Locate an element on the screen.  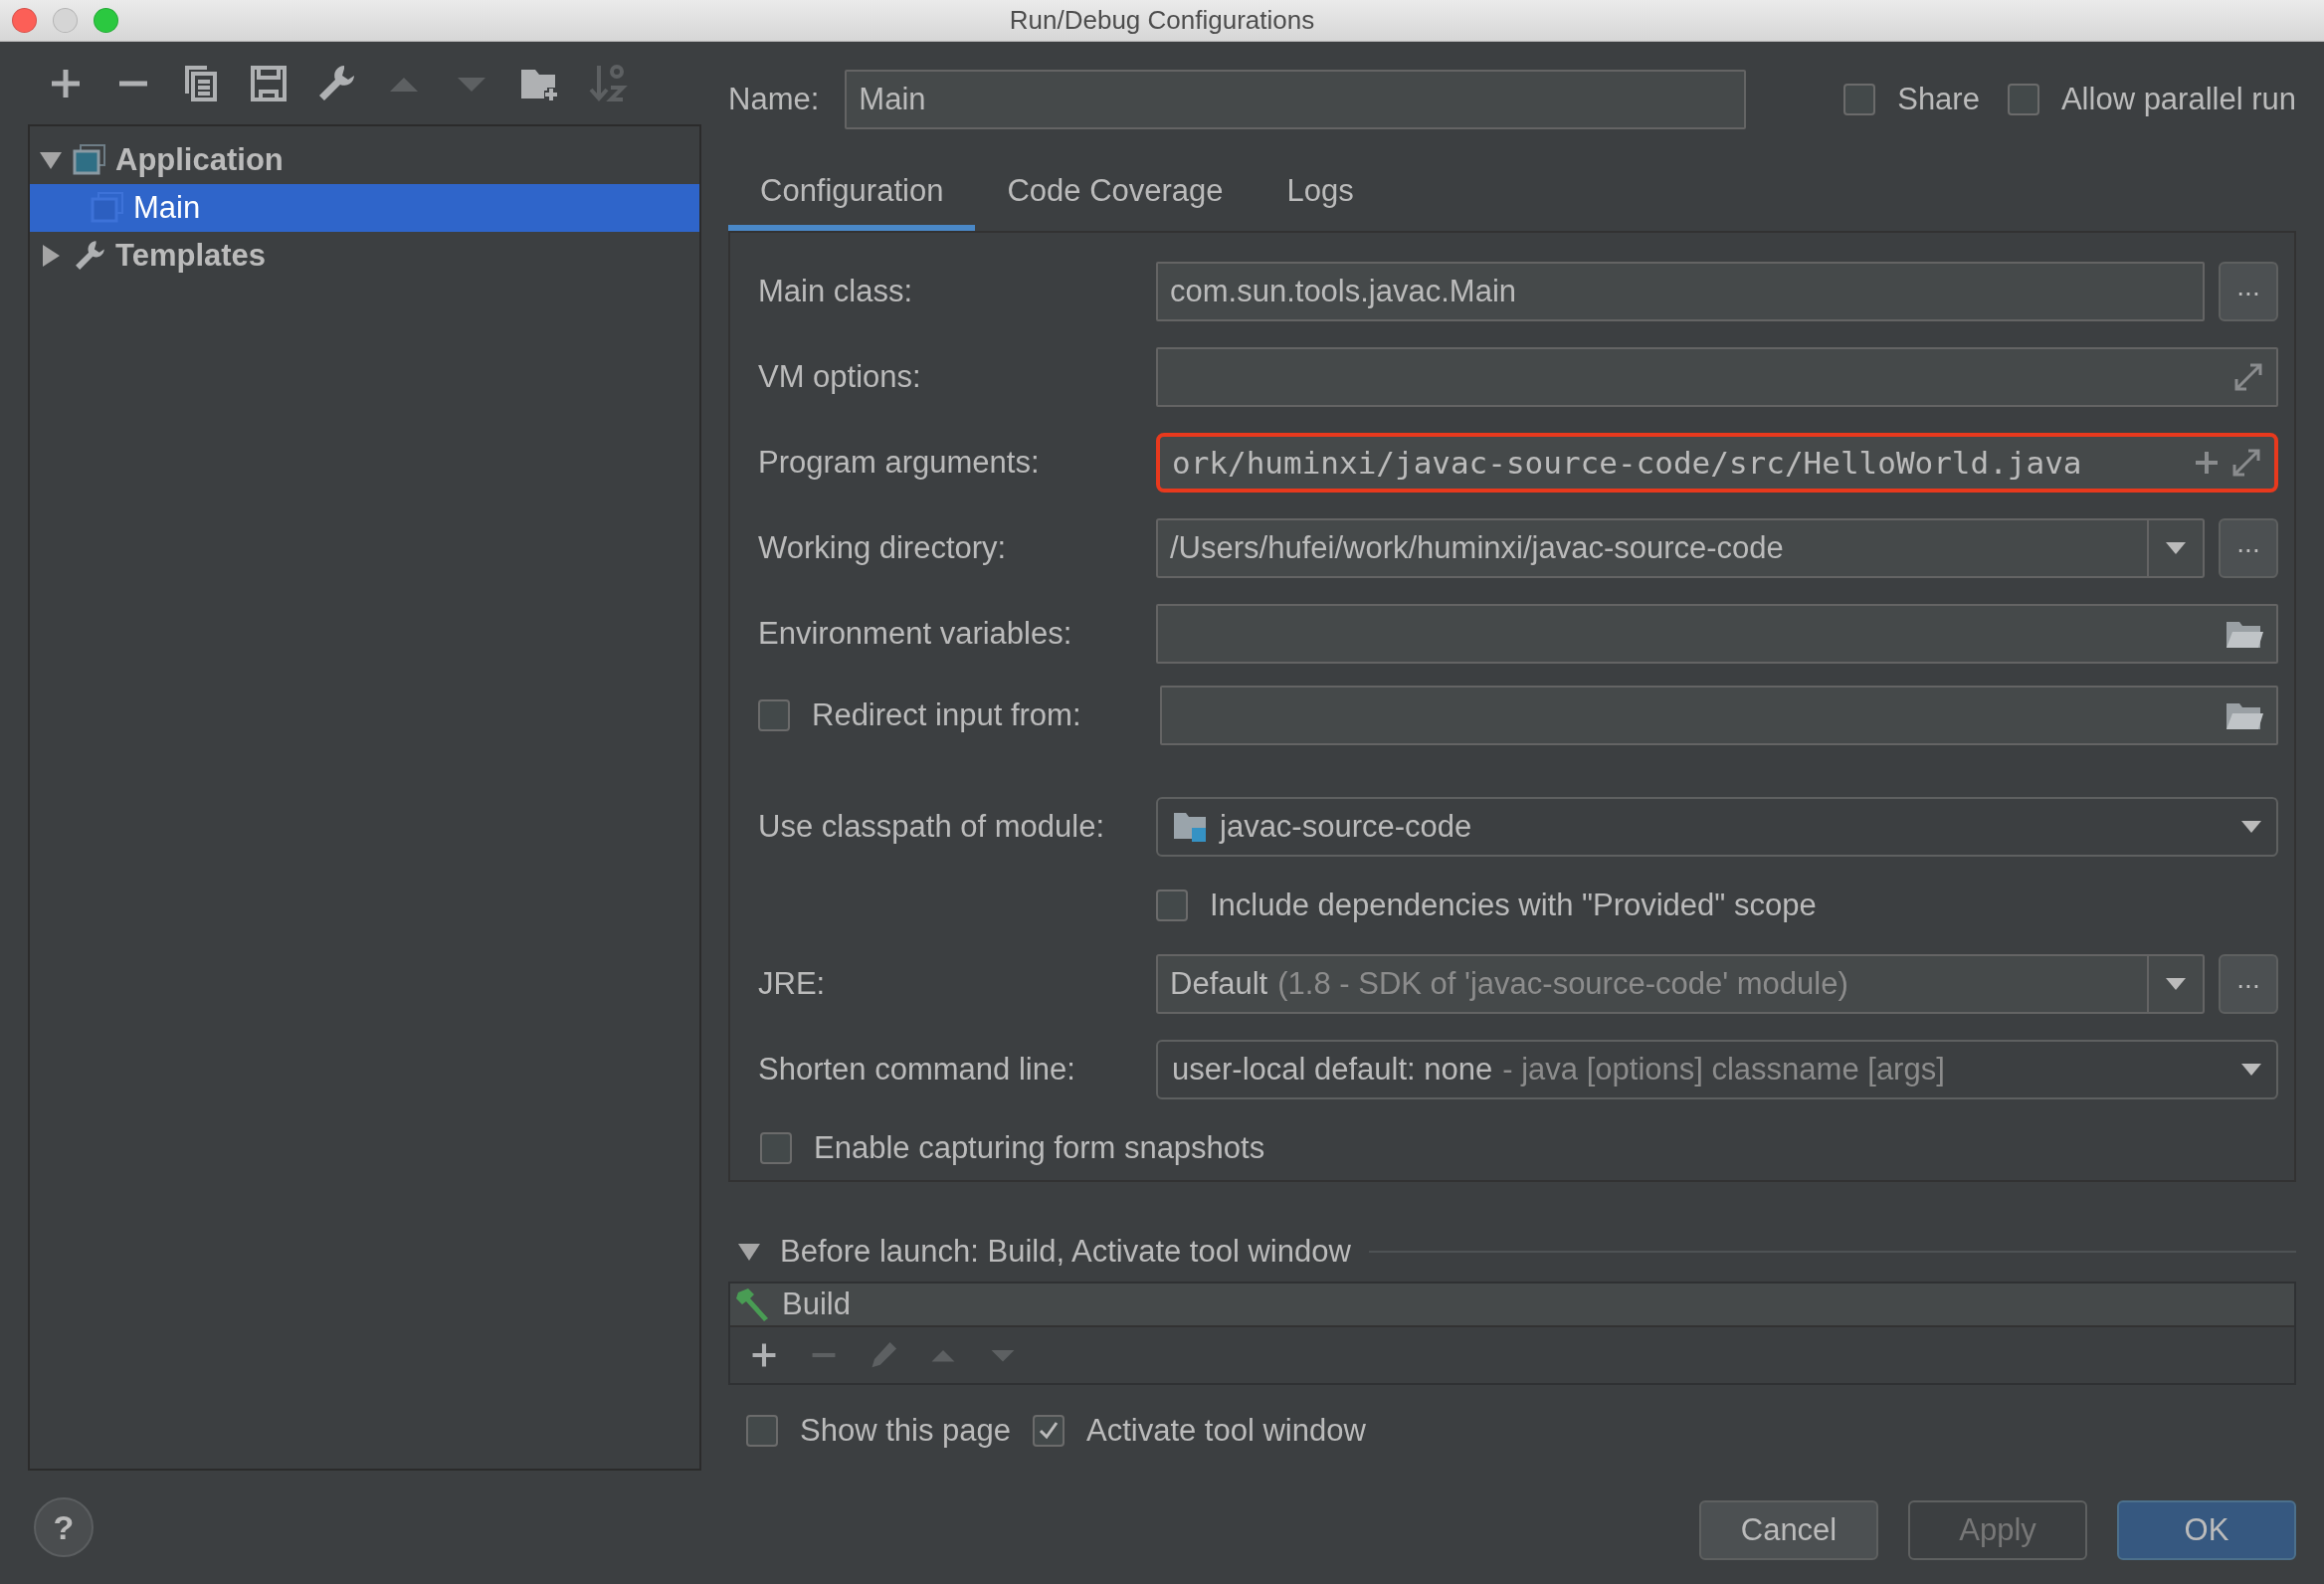
selected-row: Main is located at coordinates (365, 208).